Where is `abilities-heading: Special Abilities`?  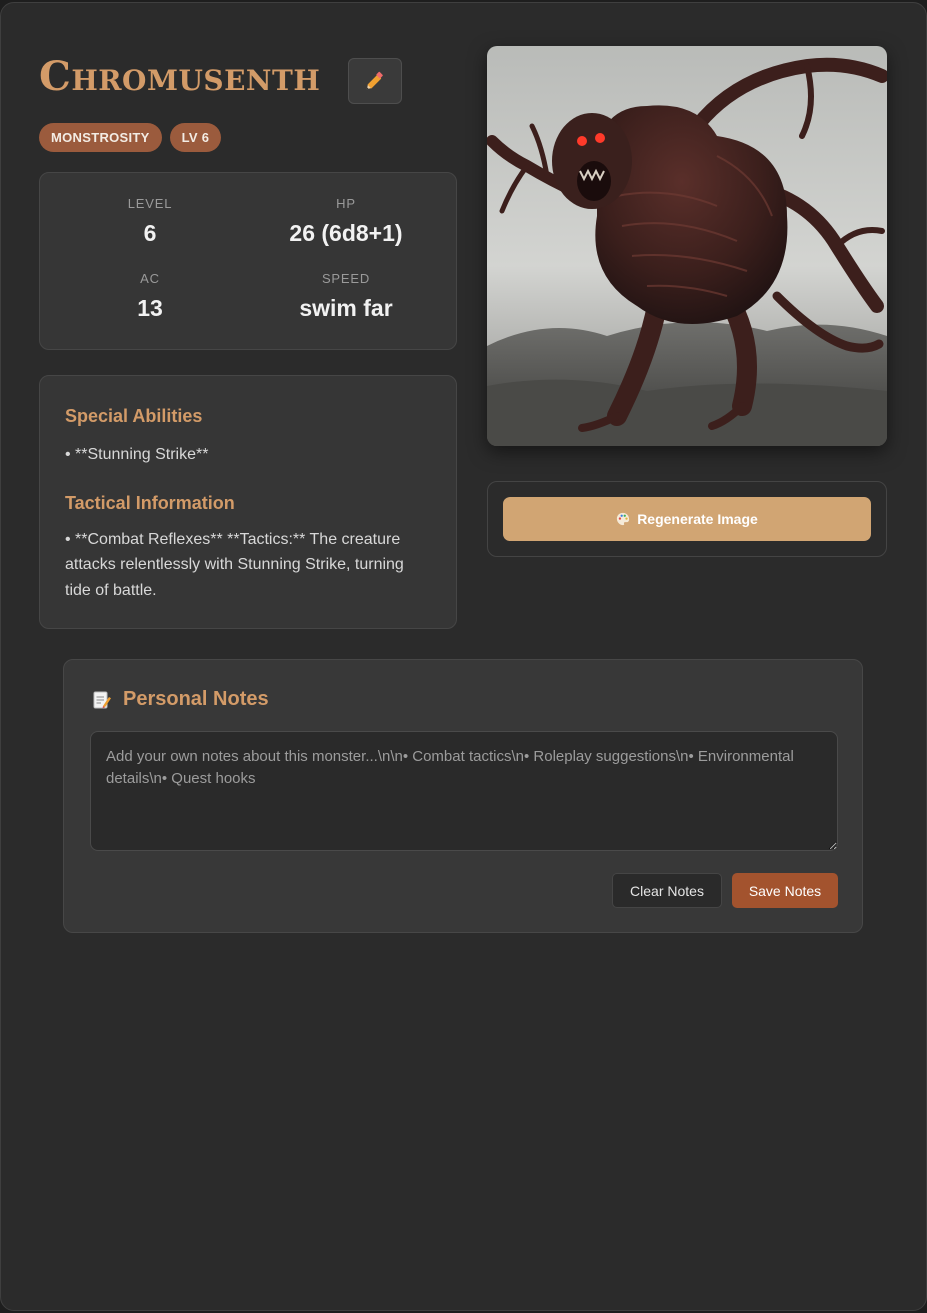
abilities-heading: Special Abilities is located at coordinates (134, 416).